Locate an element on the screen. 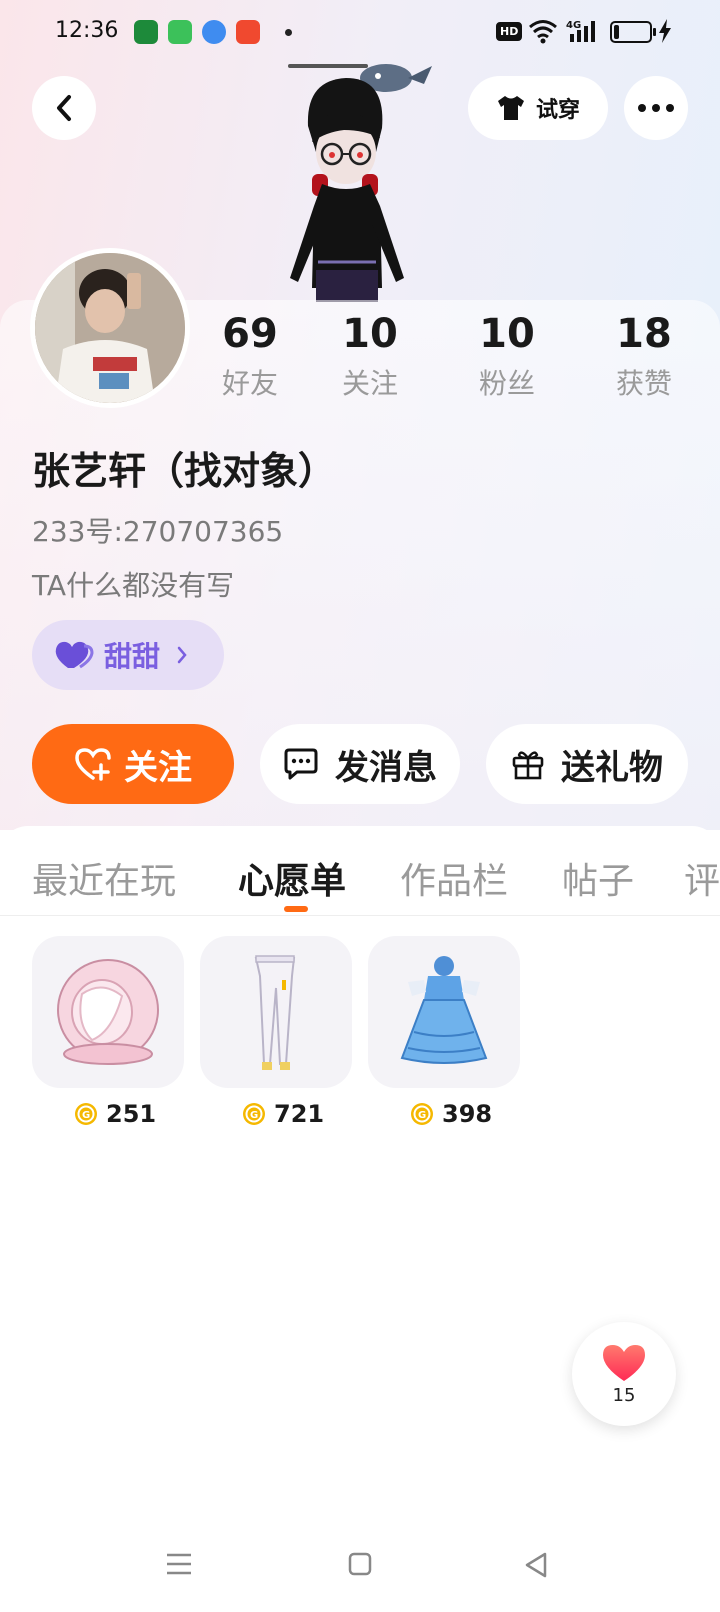  app-store-icon is located at coordinates (146, 32).